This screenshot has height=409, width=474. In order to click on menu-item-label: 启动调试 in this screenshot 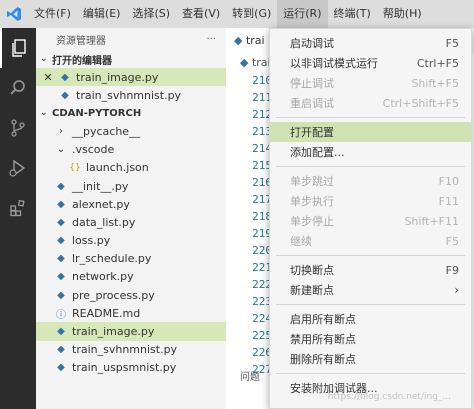, I will do `click(312, 43)`.